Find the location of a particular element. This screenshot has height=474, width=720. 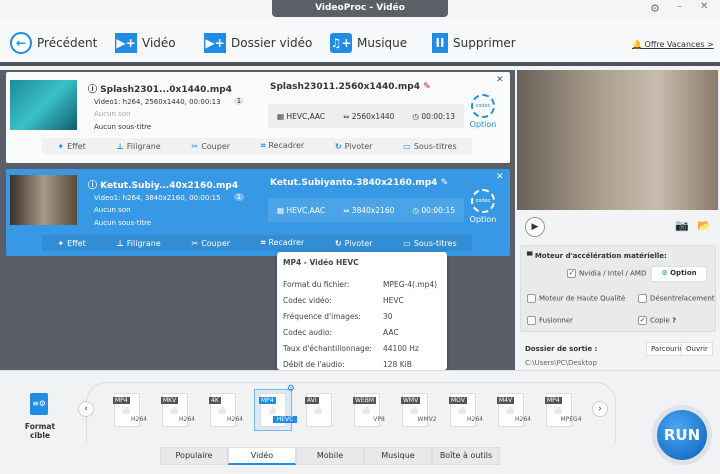

close-window-button: ✕ is located at coordinates (704, 6).